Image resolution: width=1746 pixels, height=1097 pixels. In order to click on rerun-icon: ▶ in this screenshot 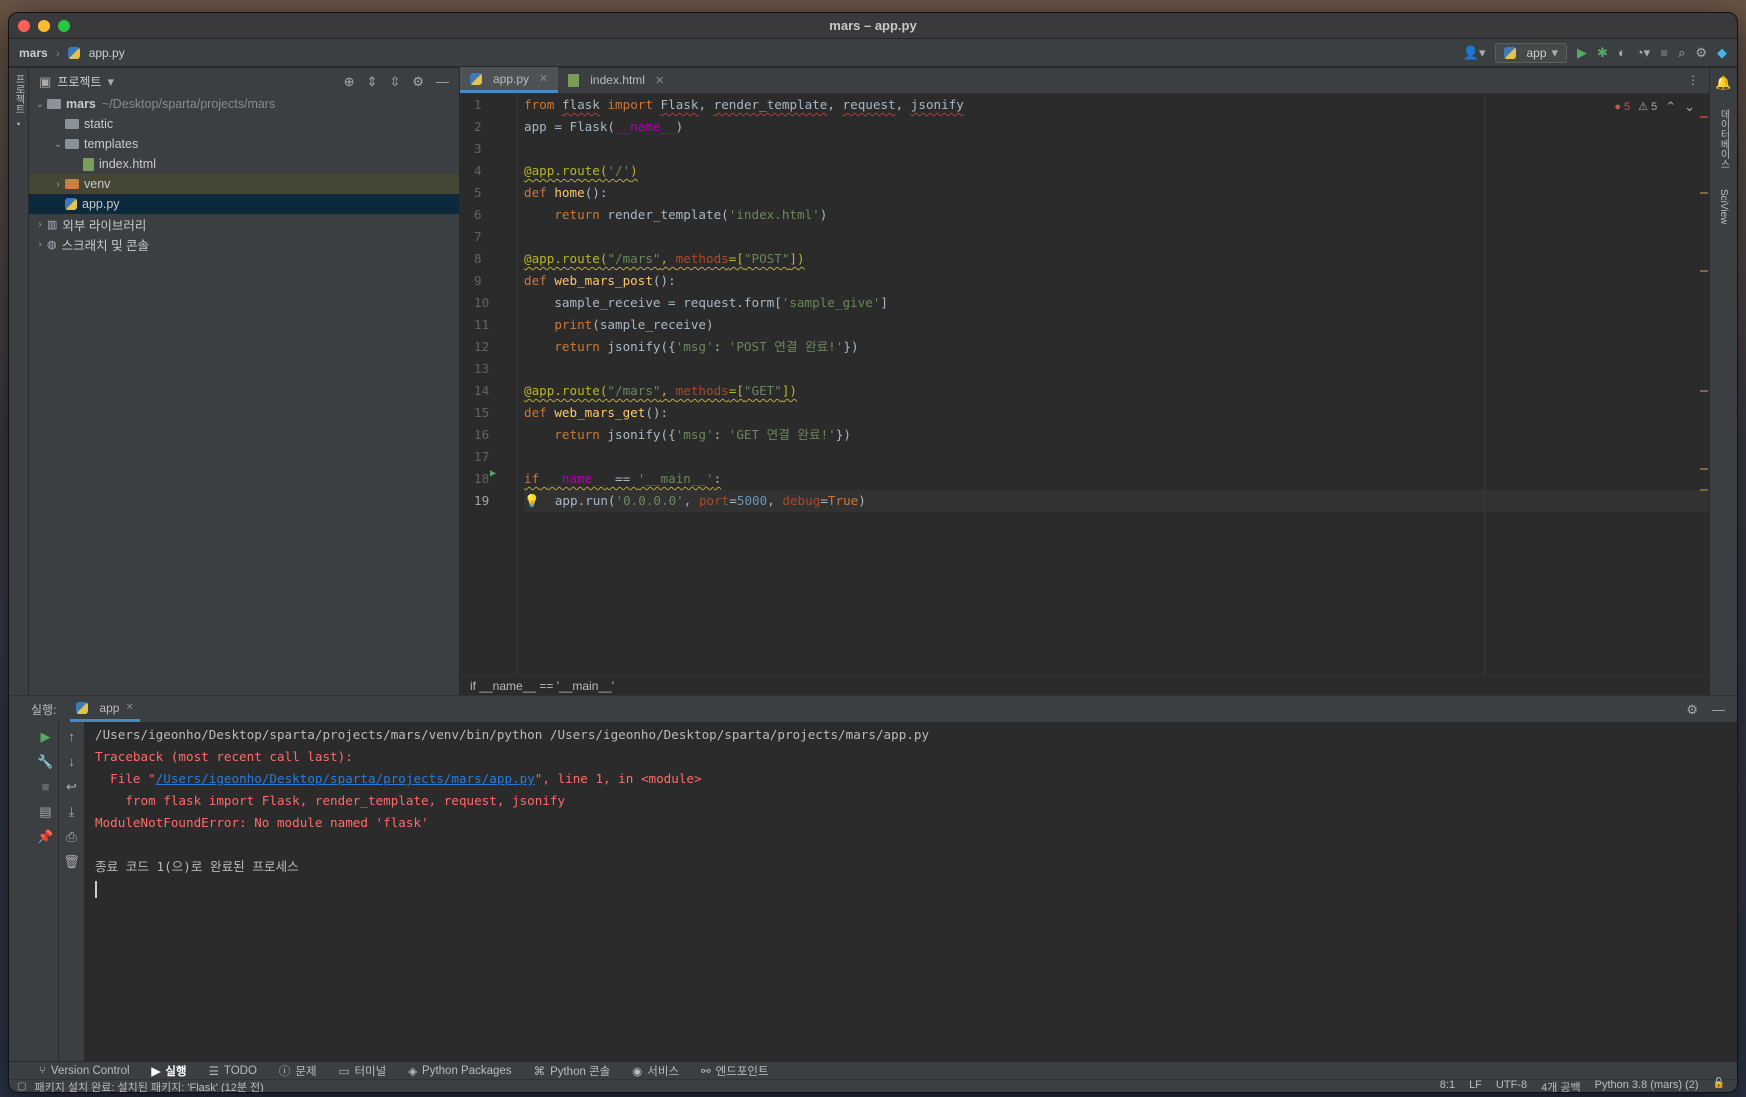, I will do `click(46, 736)`.